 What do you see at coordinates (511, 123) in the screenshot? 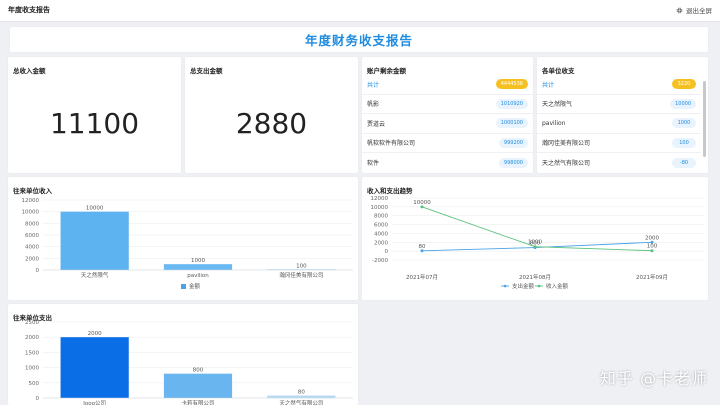
I see `value-badge: 1000100` at bounding box center [511, 123].